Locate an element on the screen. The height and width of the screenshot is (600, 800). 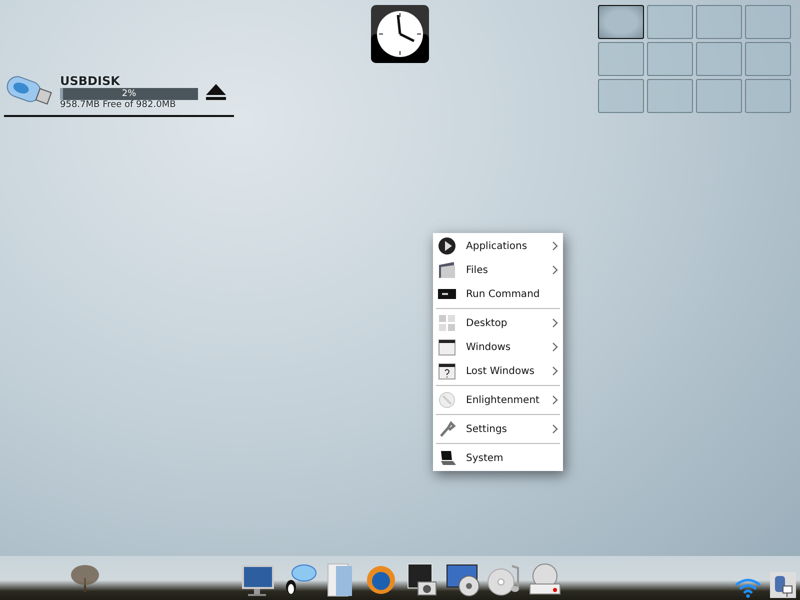
laptop-icon is located at coordinates (447, 458).